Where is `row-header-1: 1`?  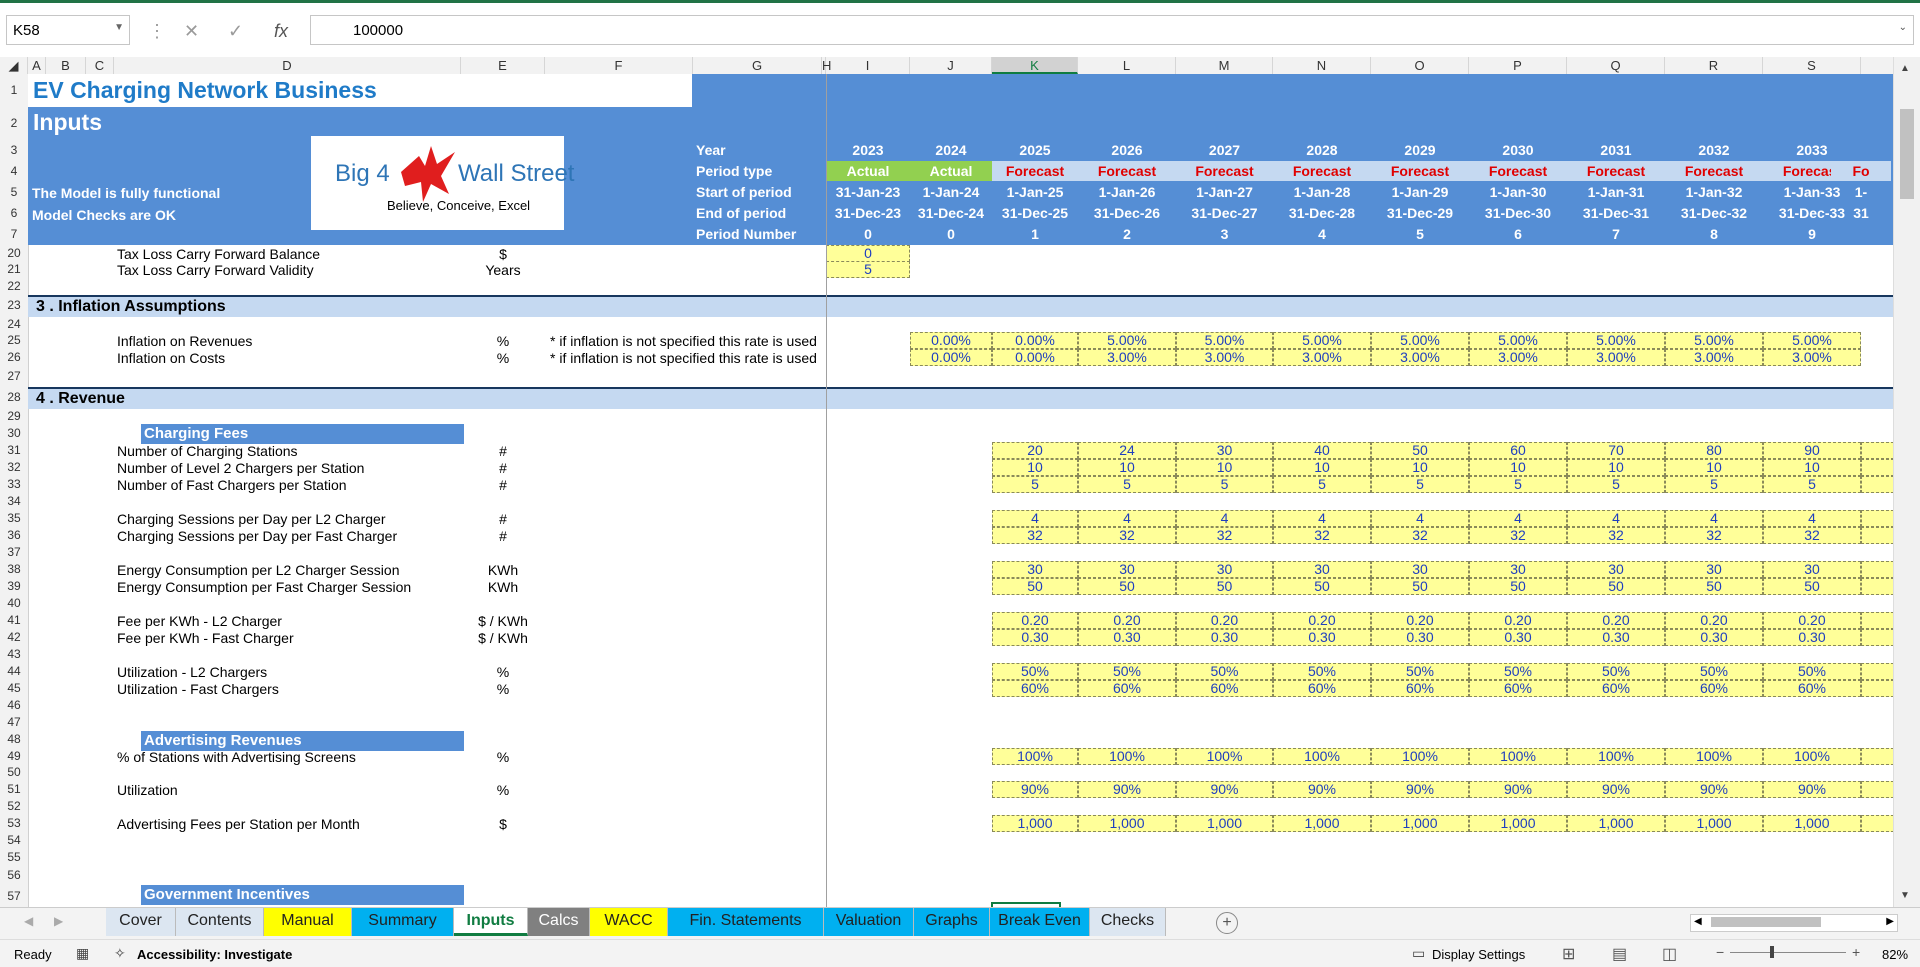 row-header-1: 1 is located at coordinates (14, 90).